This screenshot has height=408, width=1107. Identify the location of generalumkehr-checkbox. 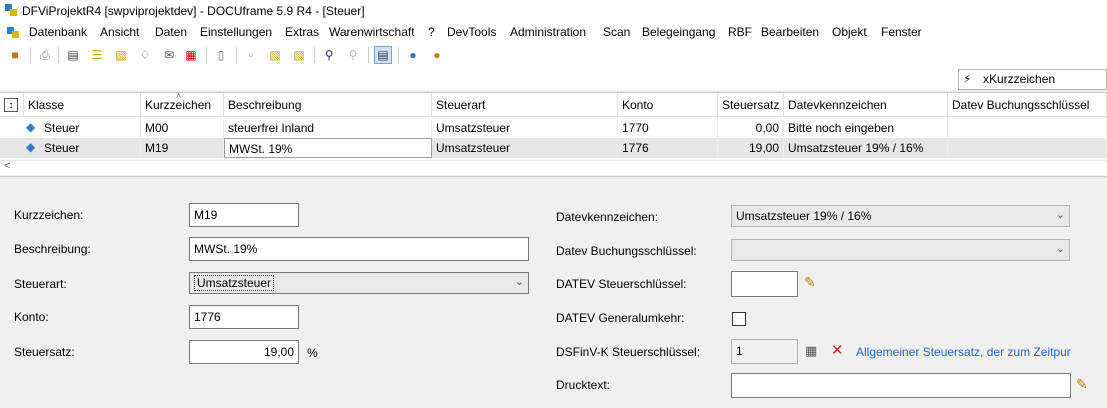
(739, 319).